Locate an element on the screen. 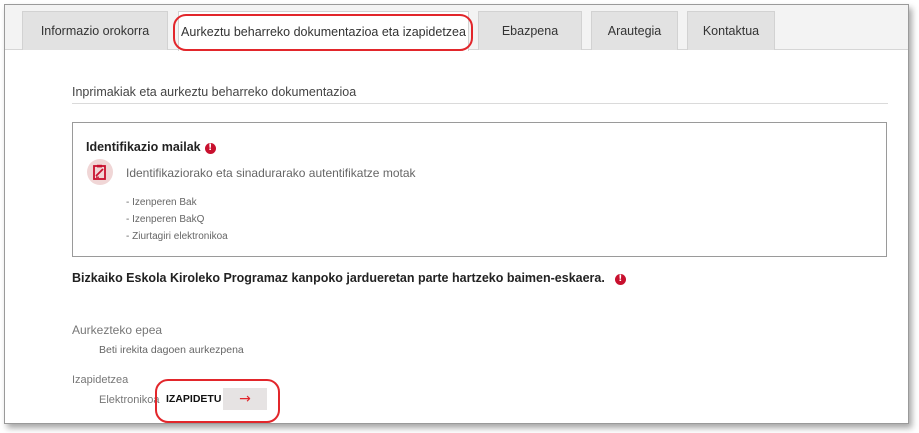  section-divider is located at coordinates (480, 103).